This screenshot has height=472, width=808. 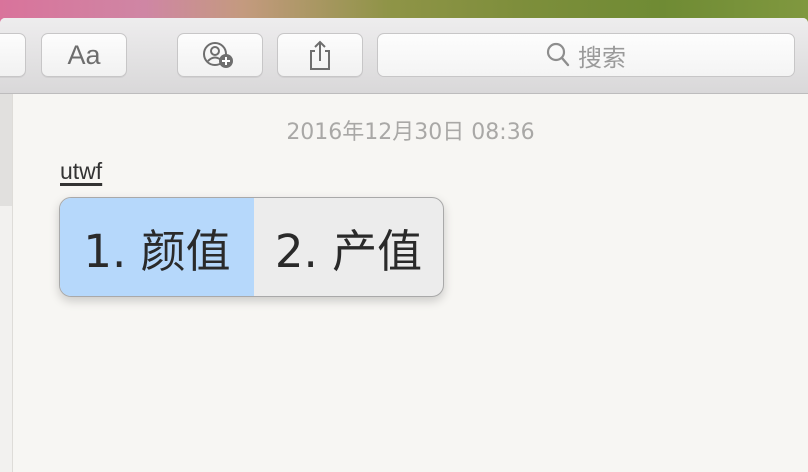 What do you see at coordinates (602, 57) in the screenshot?
I see `search-placeholder: 搜索` at bounding box center [602, 57].